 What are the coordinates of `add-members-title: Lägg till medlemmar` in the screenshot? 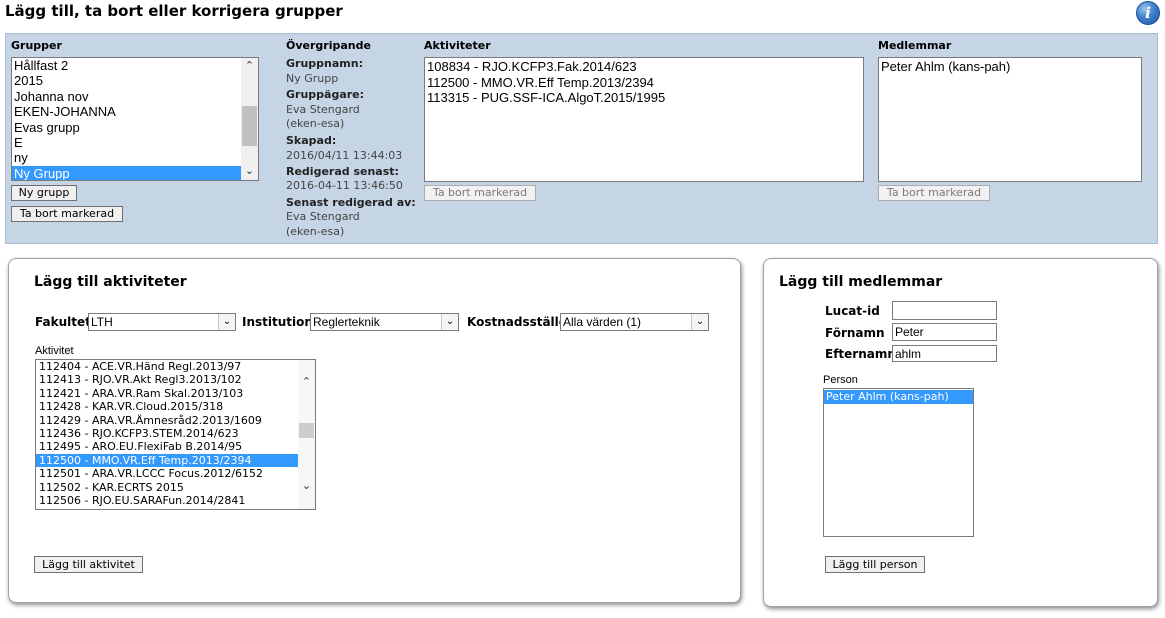 It's located at (861, 282).